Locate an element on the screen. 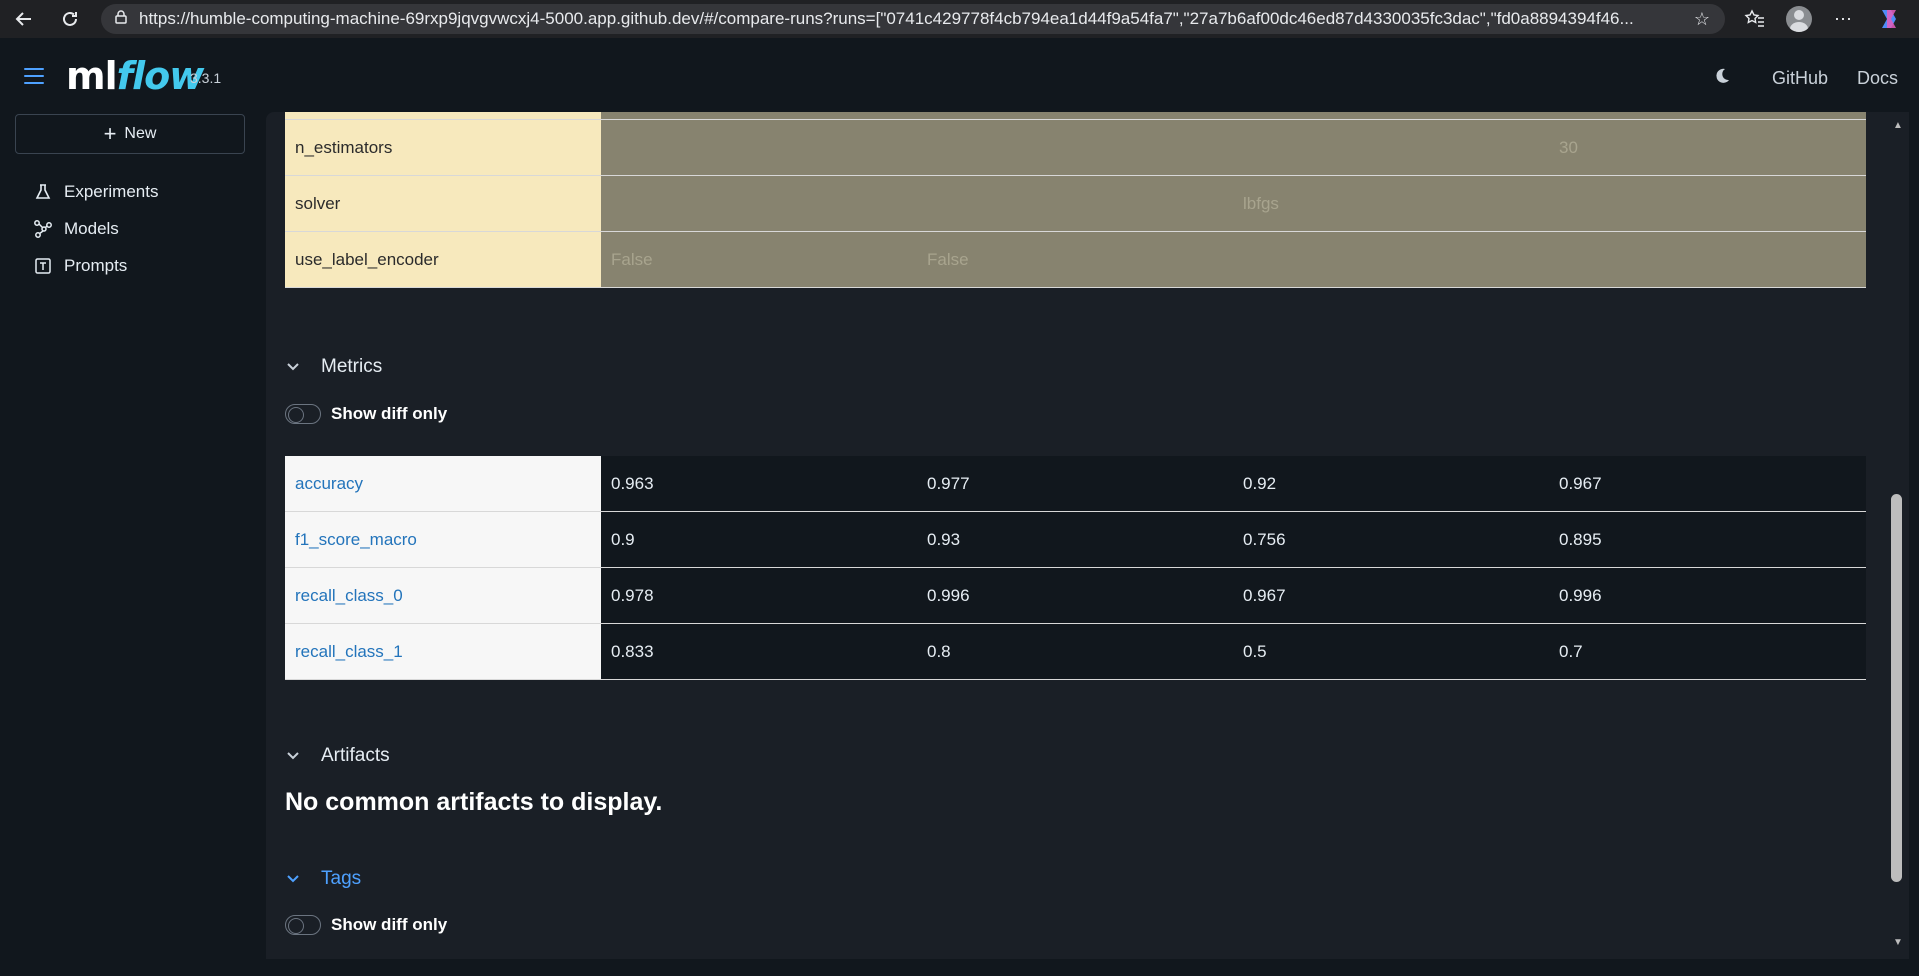 This screenshot has height=976, width=1919. param-value: 30 is located at coordinates (1568, 147).